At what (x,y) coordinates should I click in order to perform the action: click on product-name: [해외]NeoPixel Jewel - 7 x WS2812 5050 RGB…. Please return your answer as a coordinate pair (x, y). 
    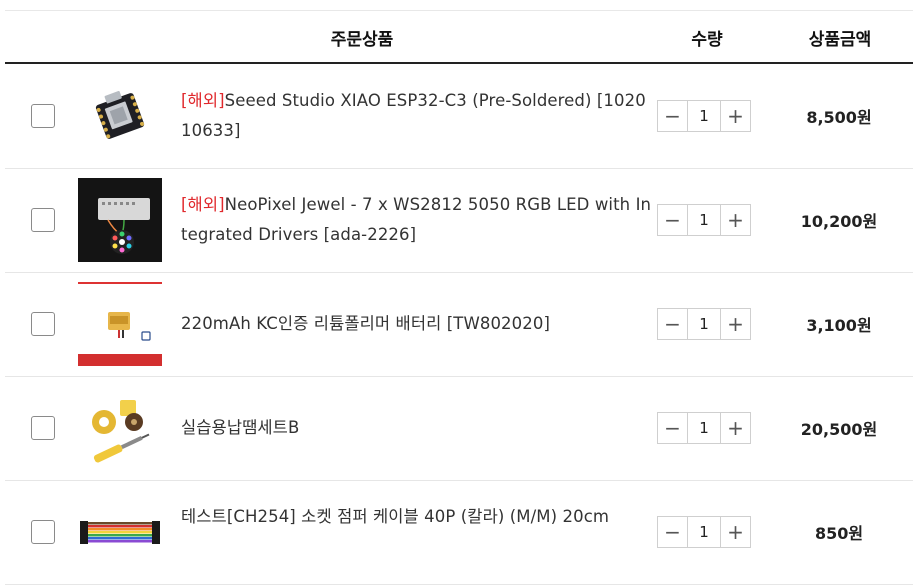
    Looking at the image, I should click on (418, 220).